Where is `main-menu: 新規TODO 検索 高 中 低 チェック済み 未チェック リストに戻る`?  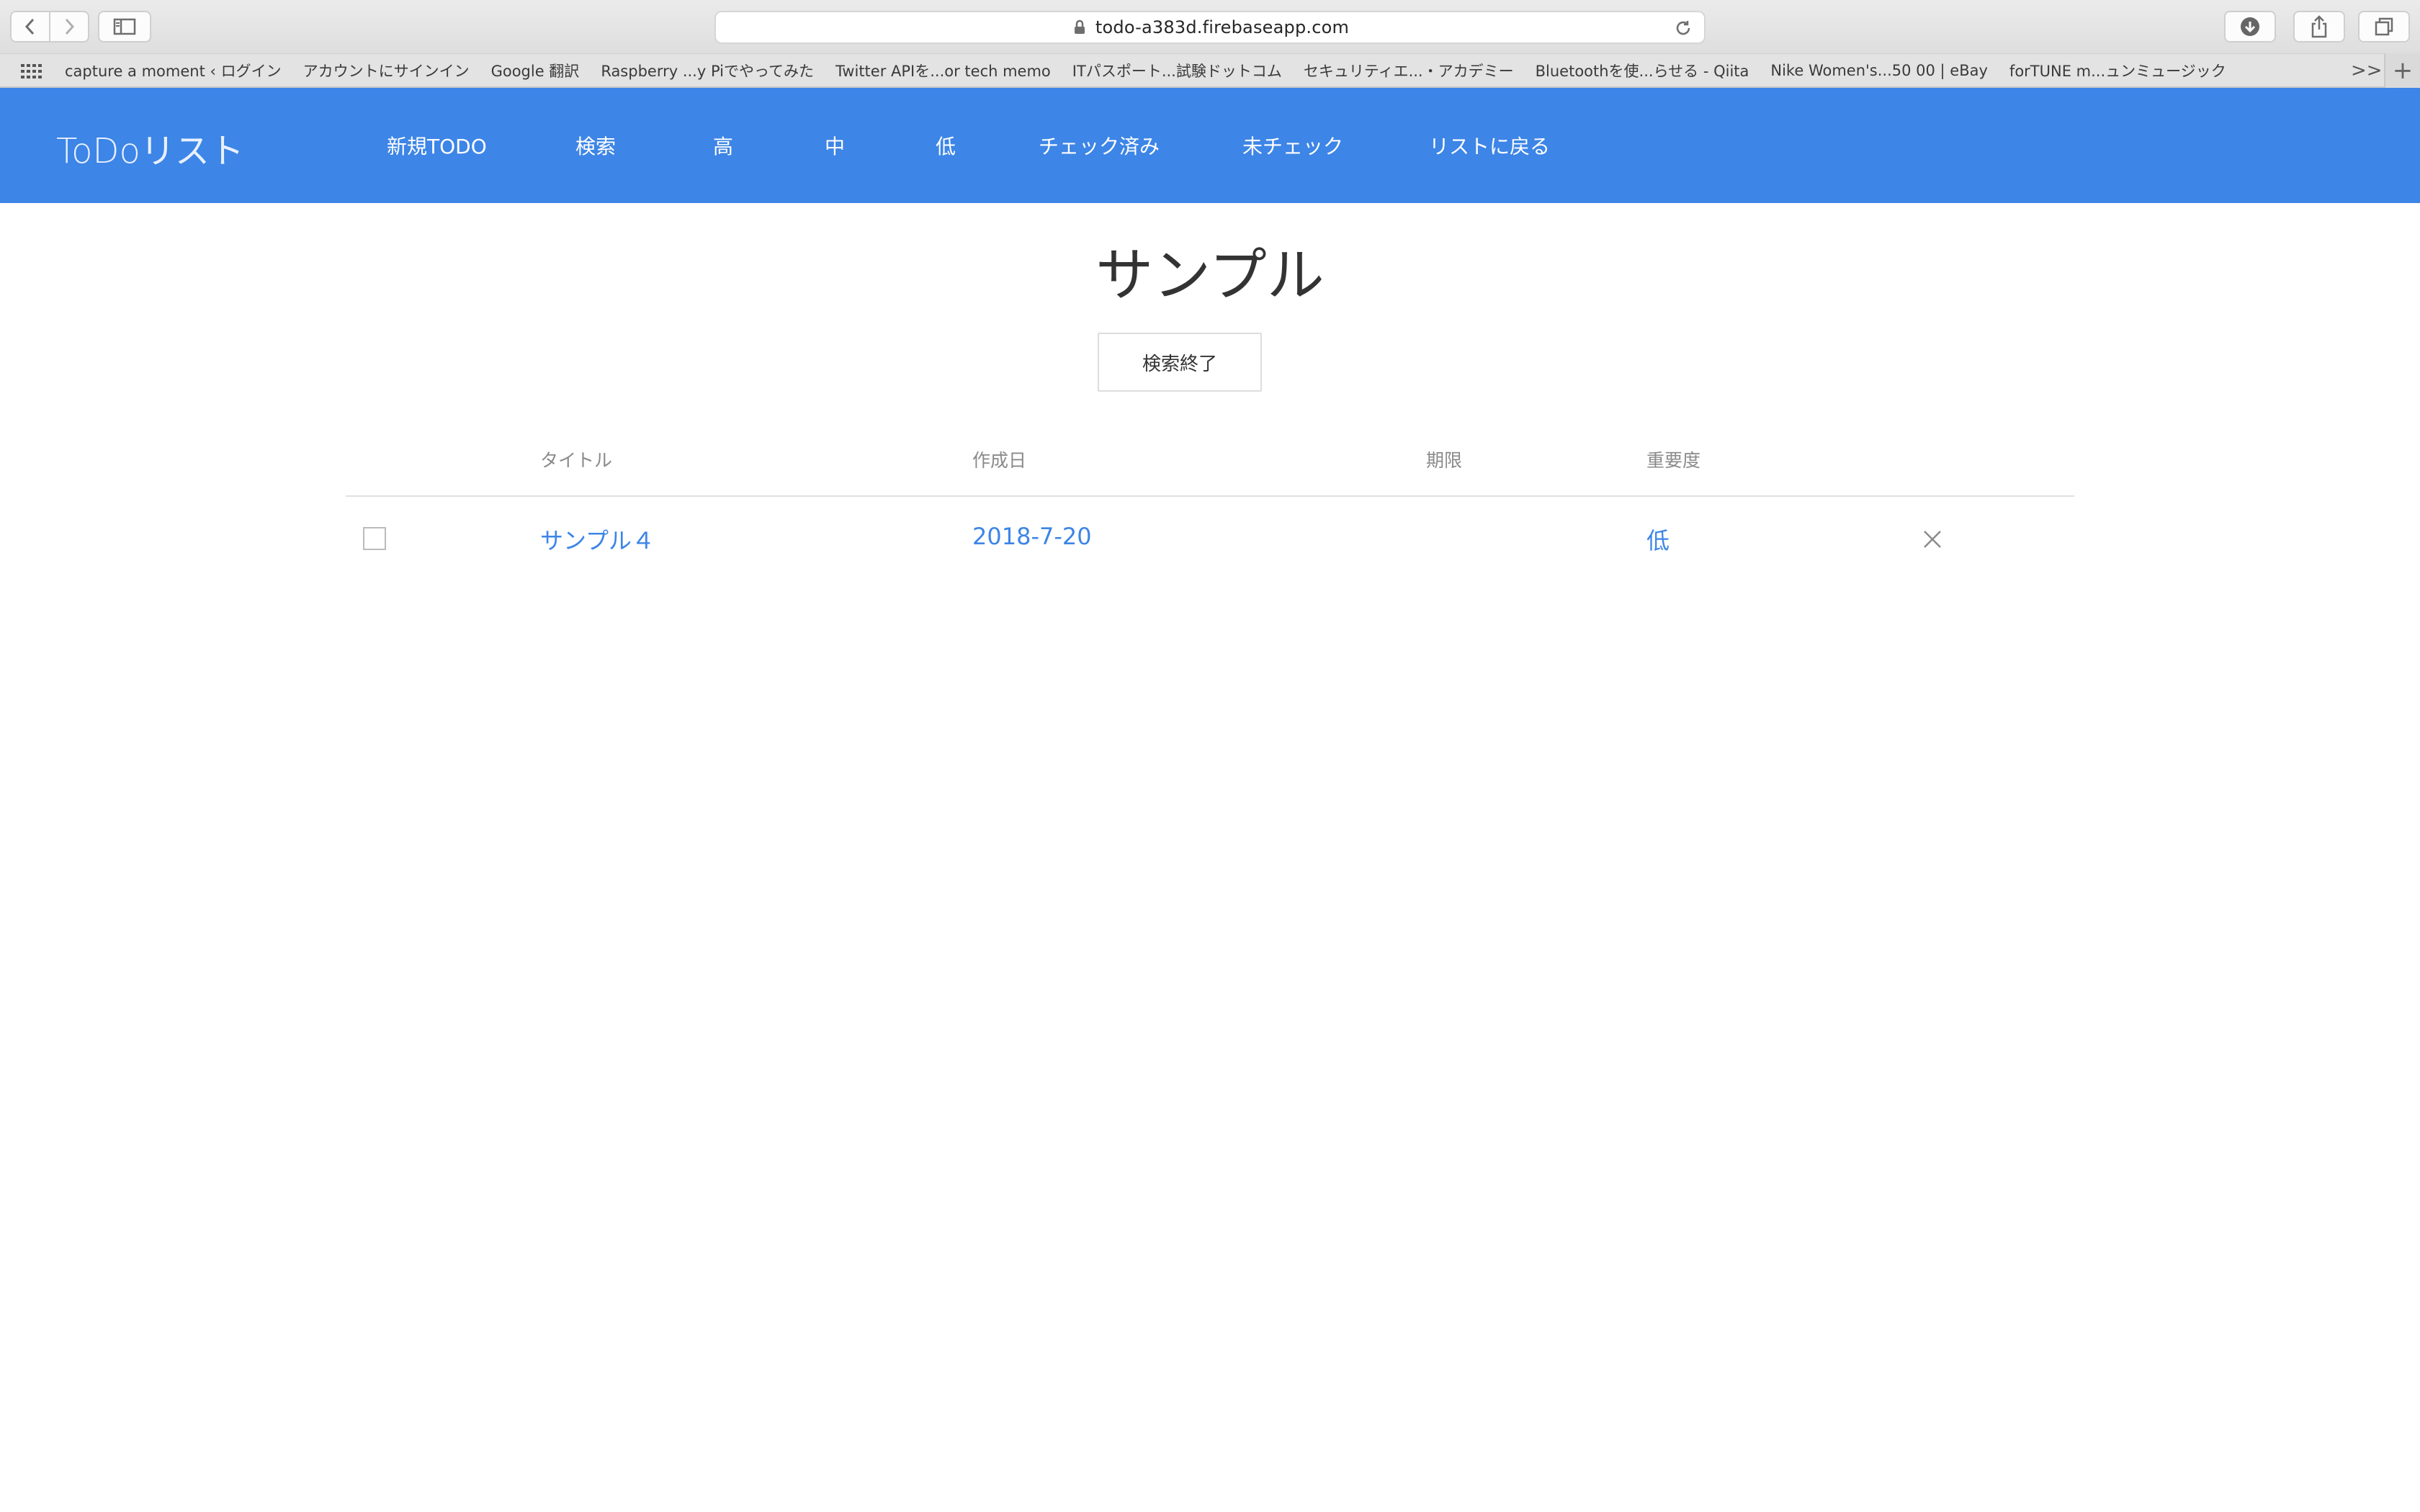
main-menu: 新規TODO 検索 高 中 低 チェック済み 未チェック リストに戻る is located at coordinates (968, 145).